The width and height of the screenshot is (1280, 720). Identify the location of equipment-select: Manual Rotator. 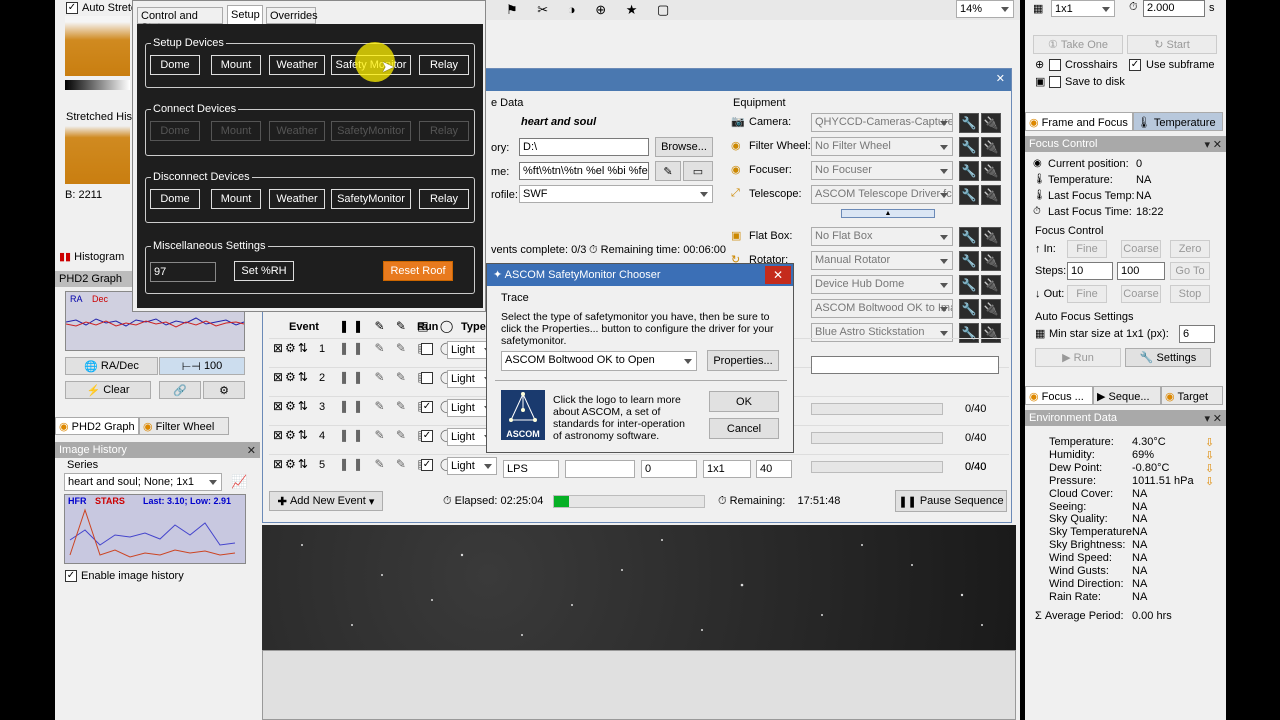
(882, 260).